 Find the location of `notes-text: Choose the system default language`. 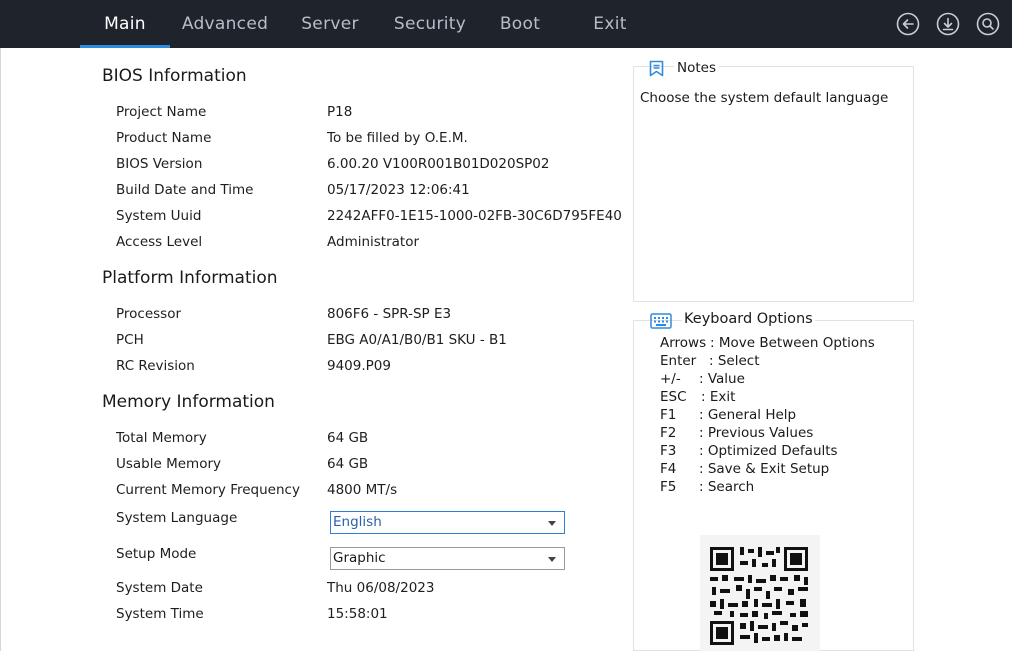

notes-text: Choose the system default language is located at coordinates (764, 98).